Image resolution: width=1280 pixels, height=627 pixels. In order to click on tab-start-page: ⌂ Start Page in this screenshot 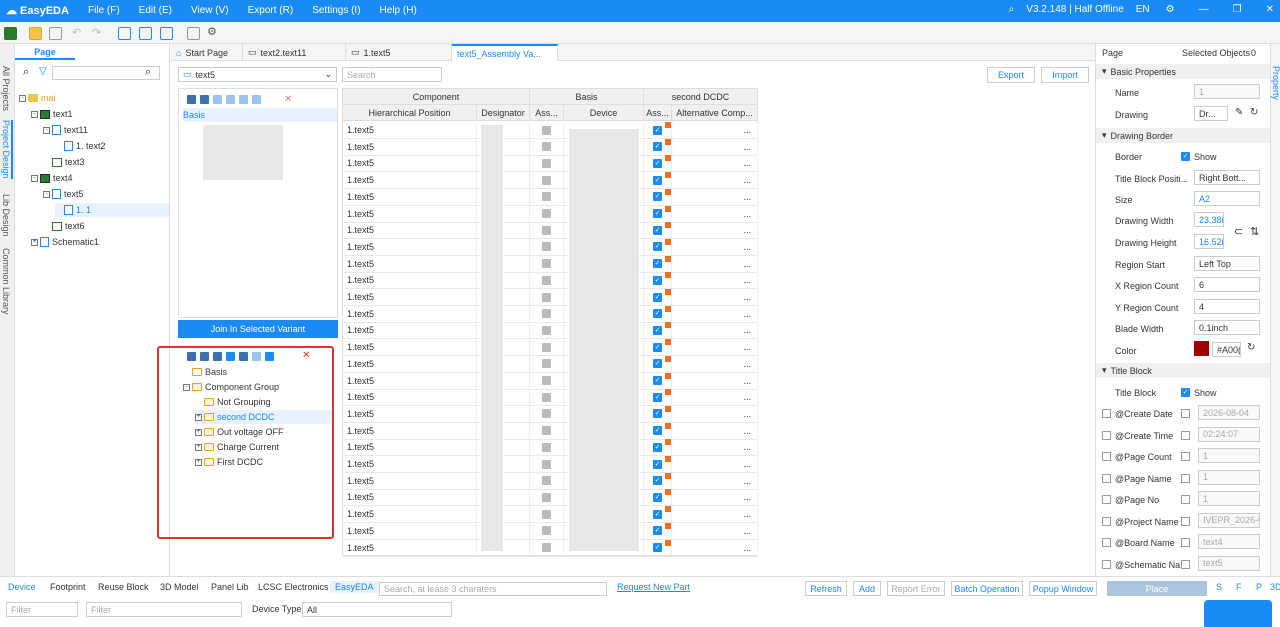, I will do `click(207, 52)`.